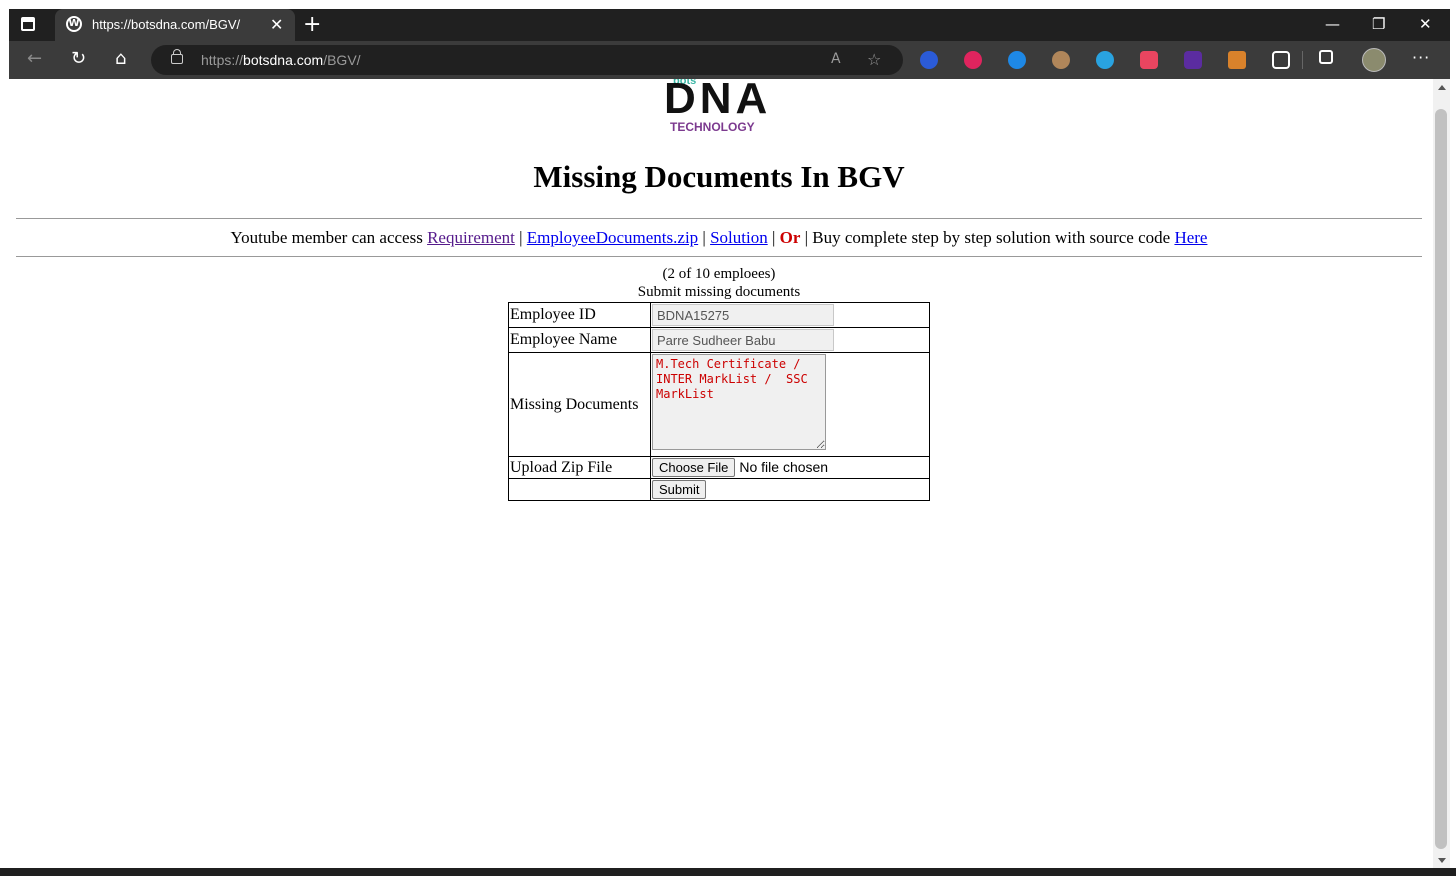  What do you see at coordinates (728, 872) in the screenshot?
I see `taskbar-strip` at bounding box center [728, 872].